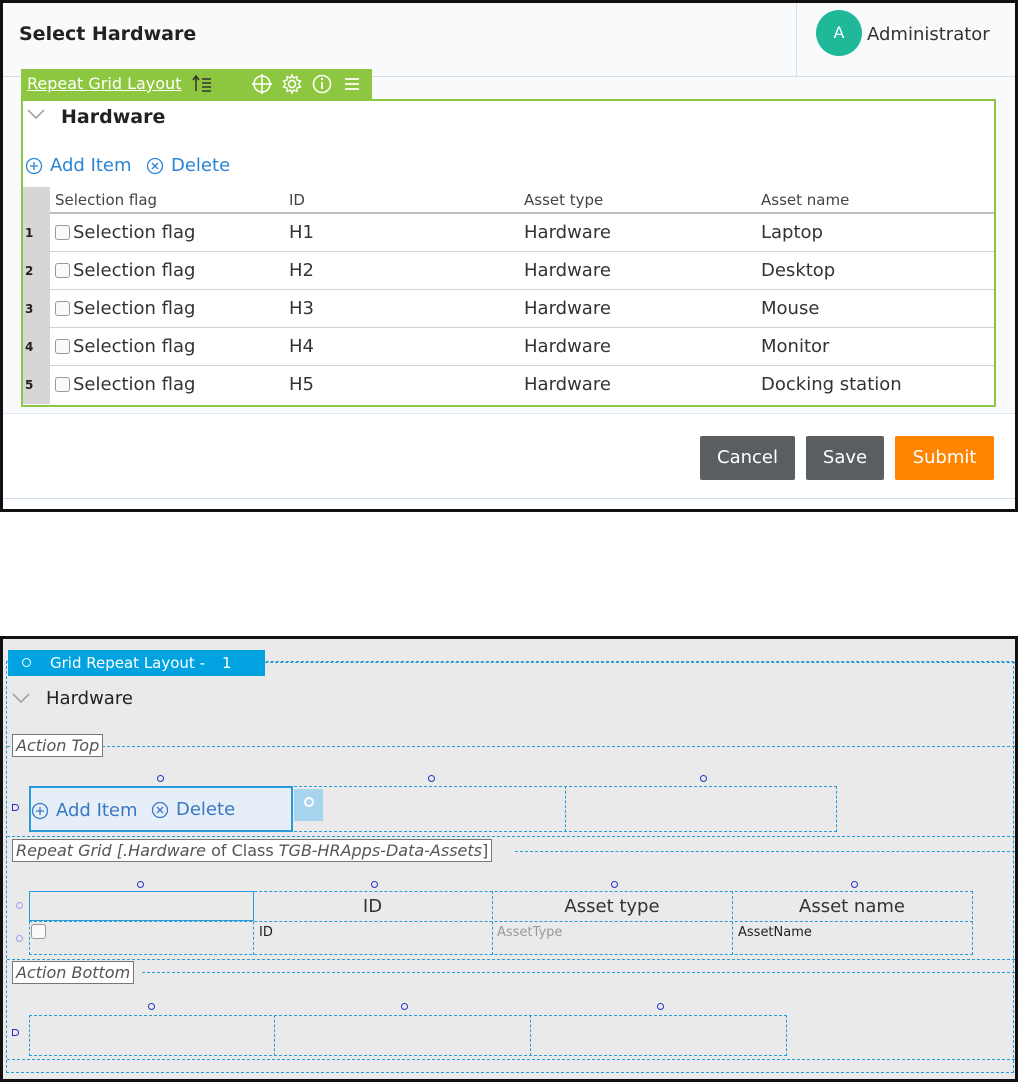  I want to click on sort-rows-icon, so click(202, 84).